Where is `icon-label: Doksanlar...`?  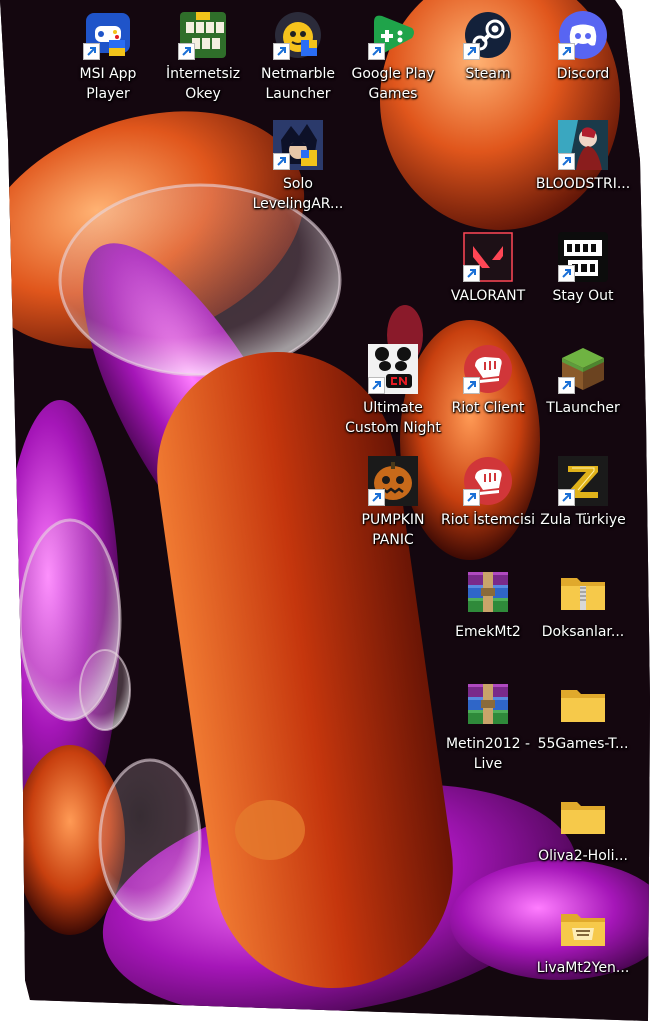 icon-label: Doksanlar... is located at coordinates (583, 632).